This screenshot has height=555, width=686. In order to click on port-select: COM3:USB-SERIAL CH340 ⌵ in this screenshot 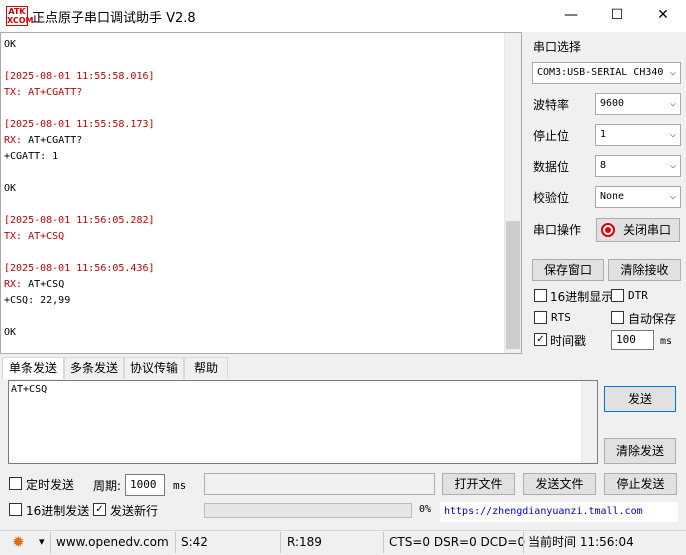, I will do `click(606, 73)`.